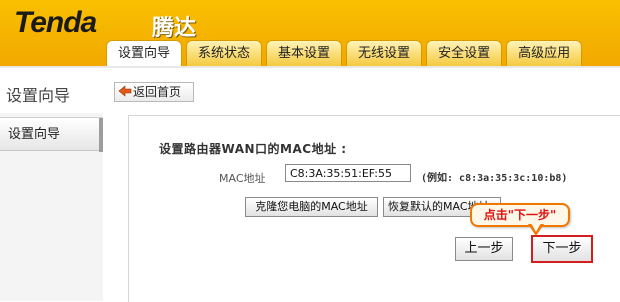 The height and width of the screenshot is (302, 620). What do you see at coordinates (544, 53) in the screenshot?
I see `tab-advanced: 高级应用` at bounding box center [544, 53].